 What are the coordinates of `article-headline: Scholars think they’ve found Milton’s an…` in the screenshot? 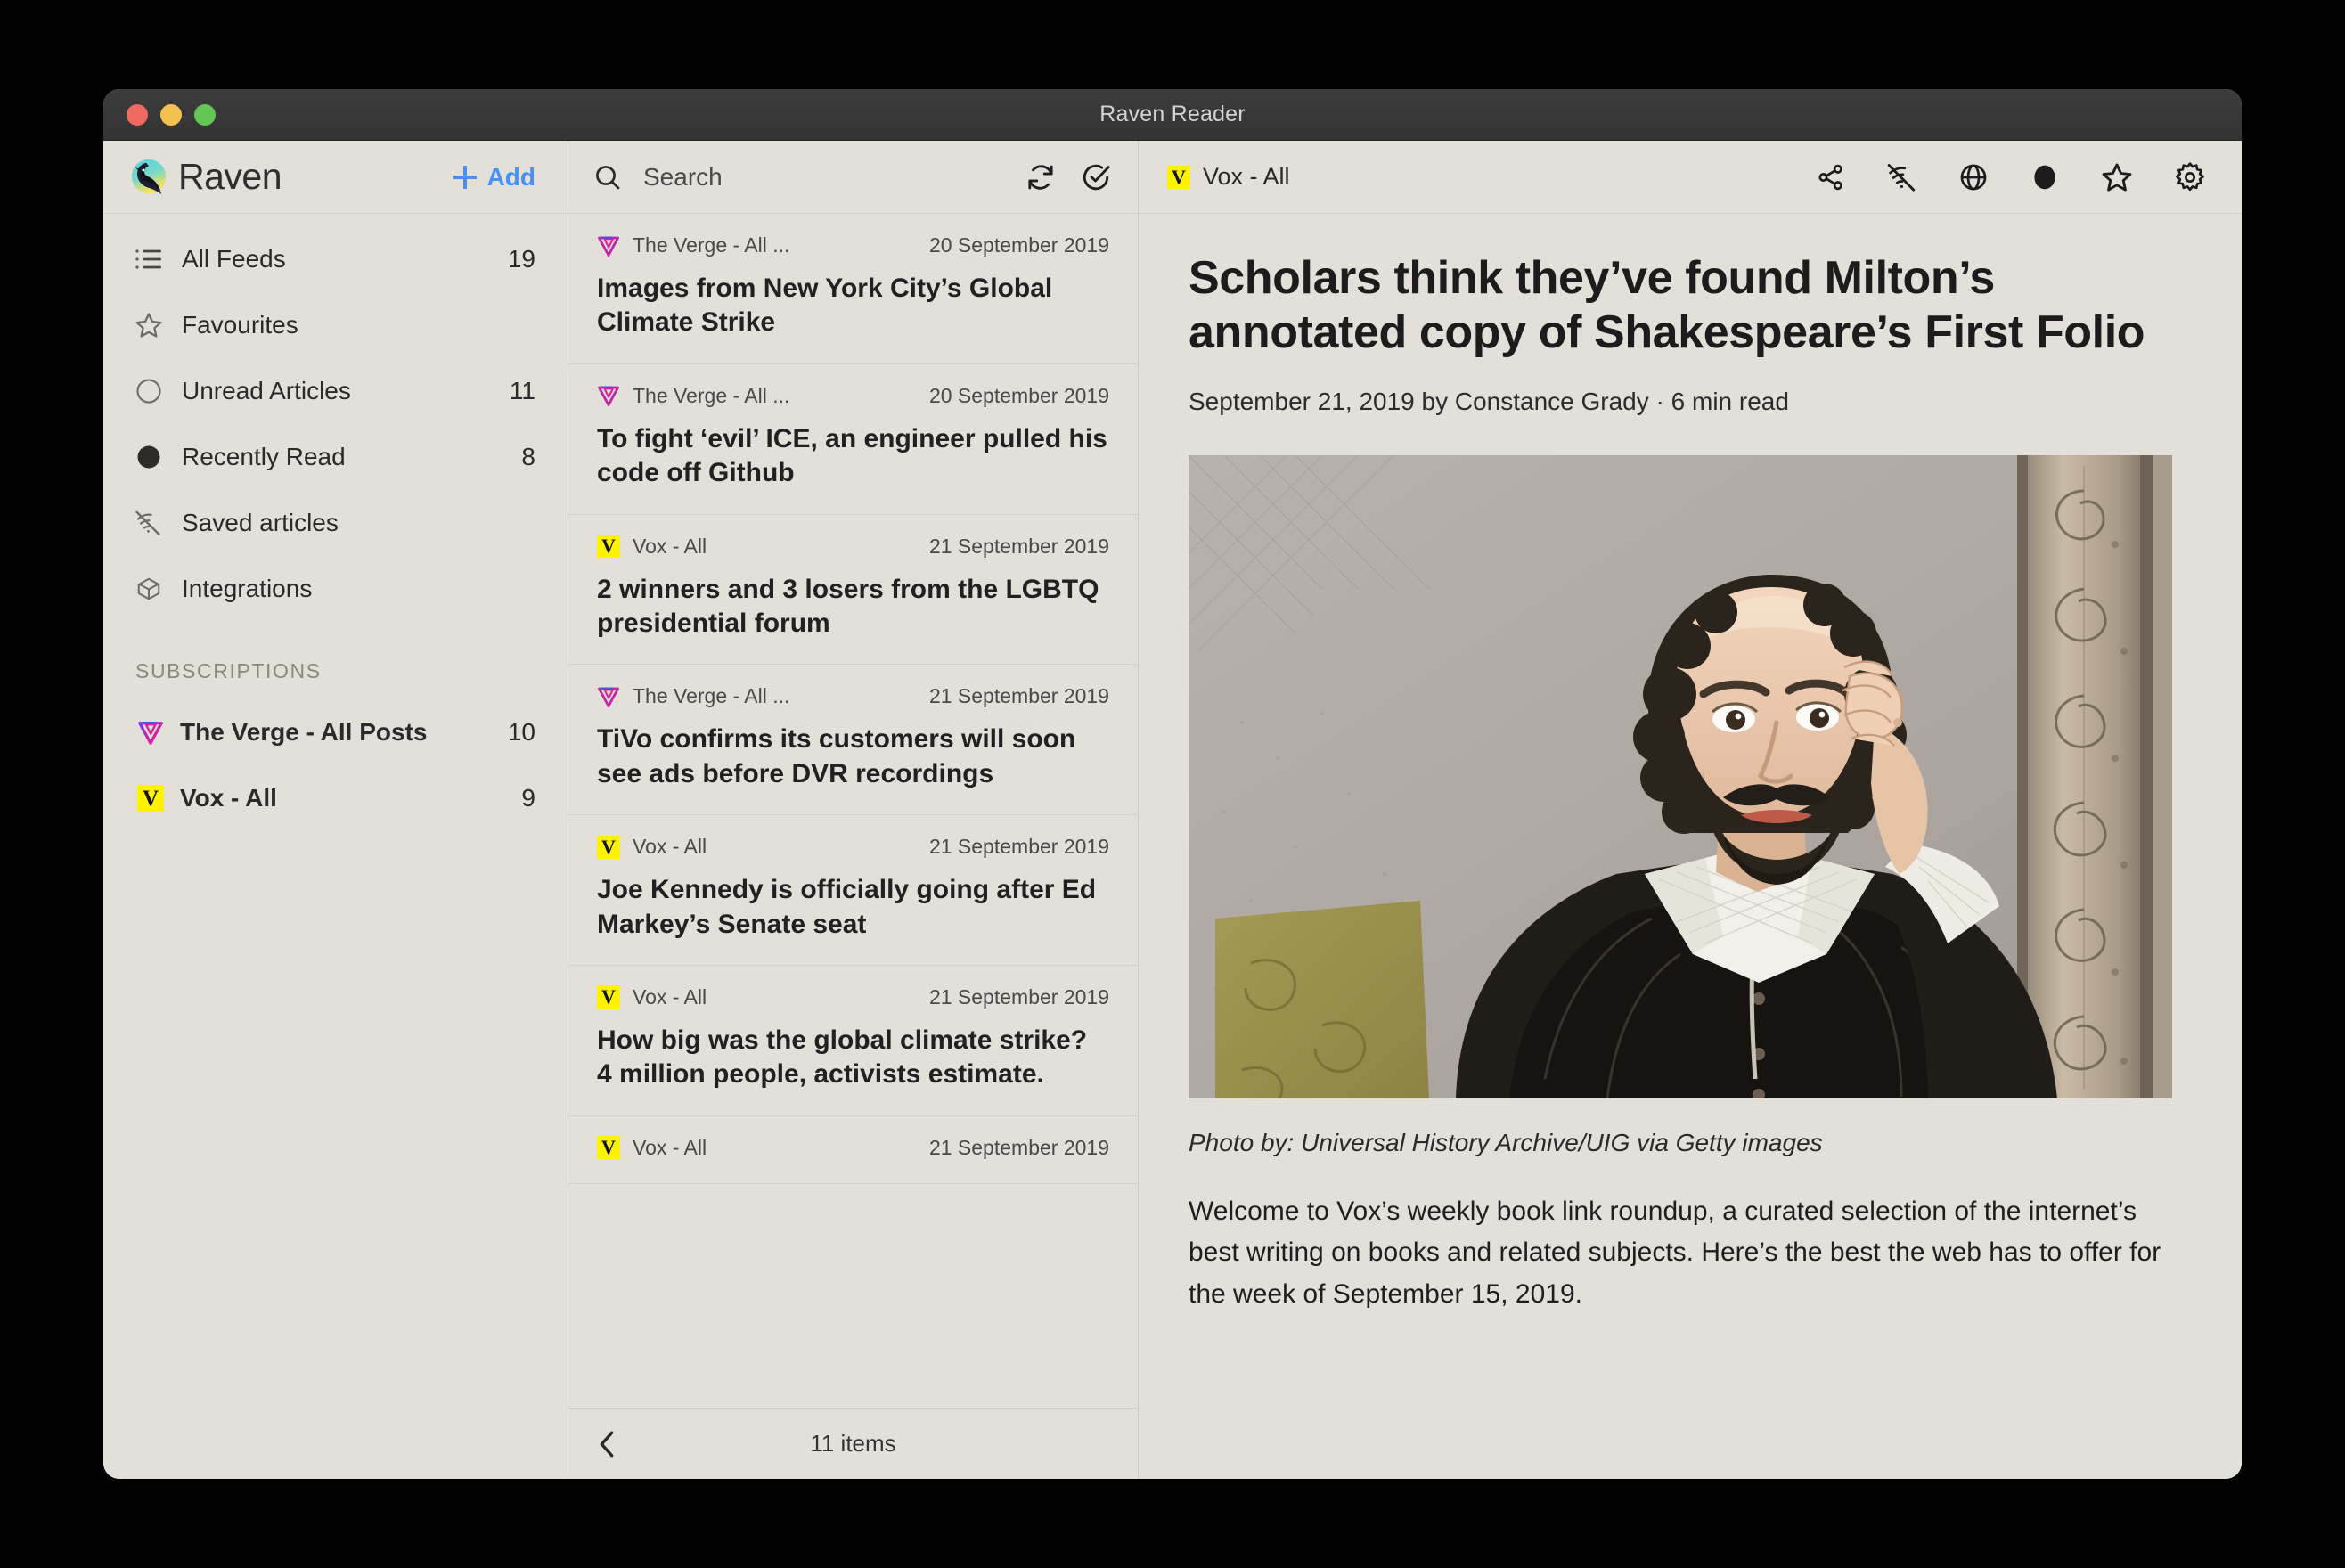 It's located at (1667, 305).